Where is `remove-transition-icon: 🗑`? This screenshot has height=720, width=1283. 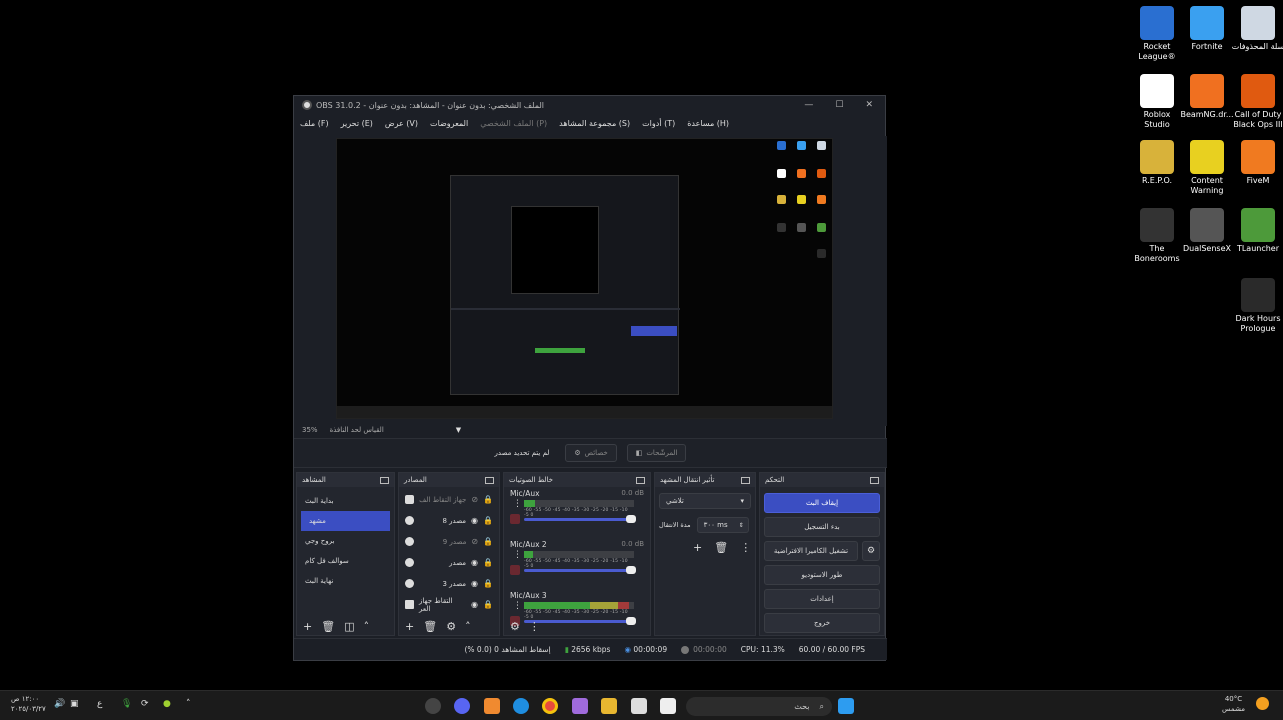
remove-transition-icon: 🗑 is located at coordinates (721, 547).